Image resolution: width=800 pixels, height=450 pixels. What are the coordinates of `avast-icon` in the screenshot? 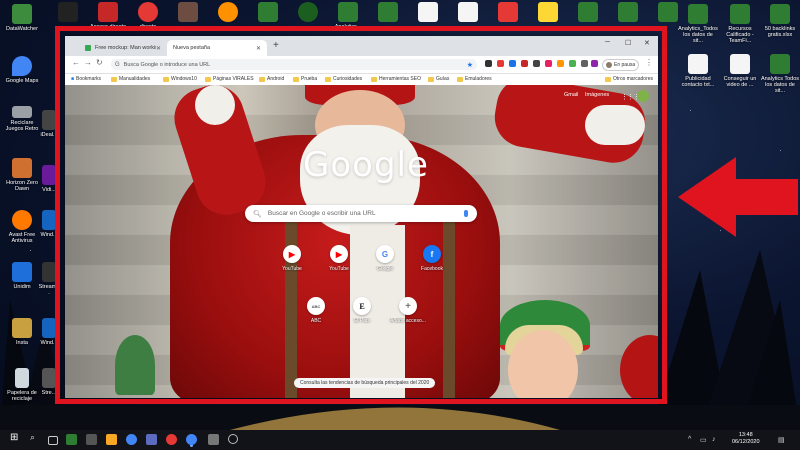 It's located at (22, 220).